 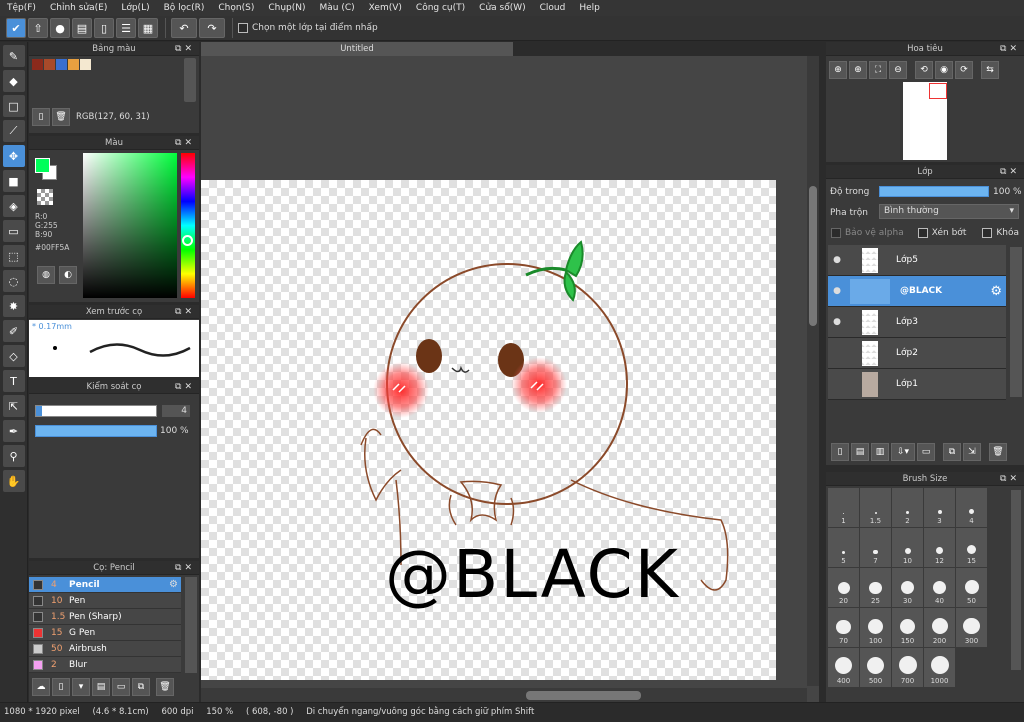 What do you see at coordinates (860, 452) in the screenshot?
I see `new-layer-alt-icon: ▤` at bounding box center [860, 452].